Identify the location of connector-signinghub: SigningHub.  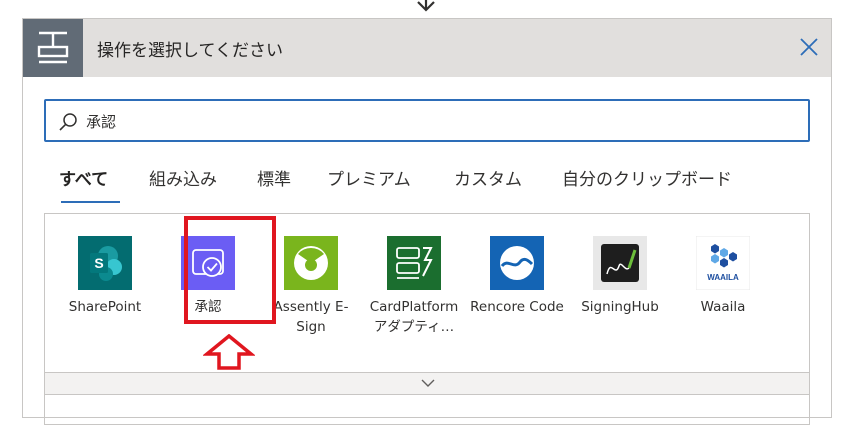
(620, 276).